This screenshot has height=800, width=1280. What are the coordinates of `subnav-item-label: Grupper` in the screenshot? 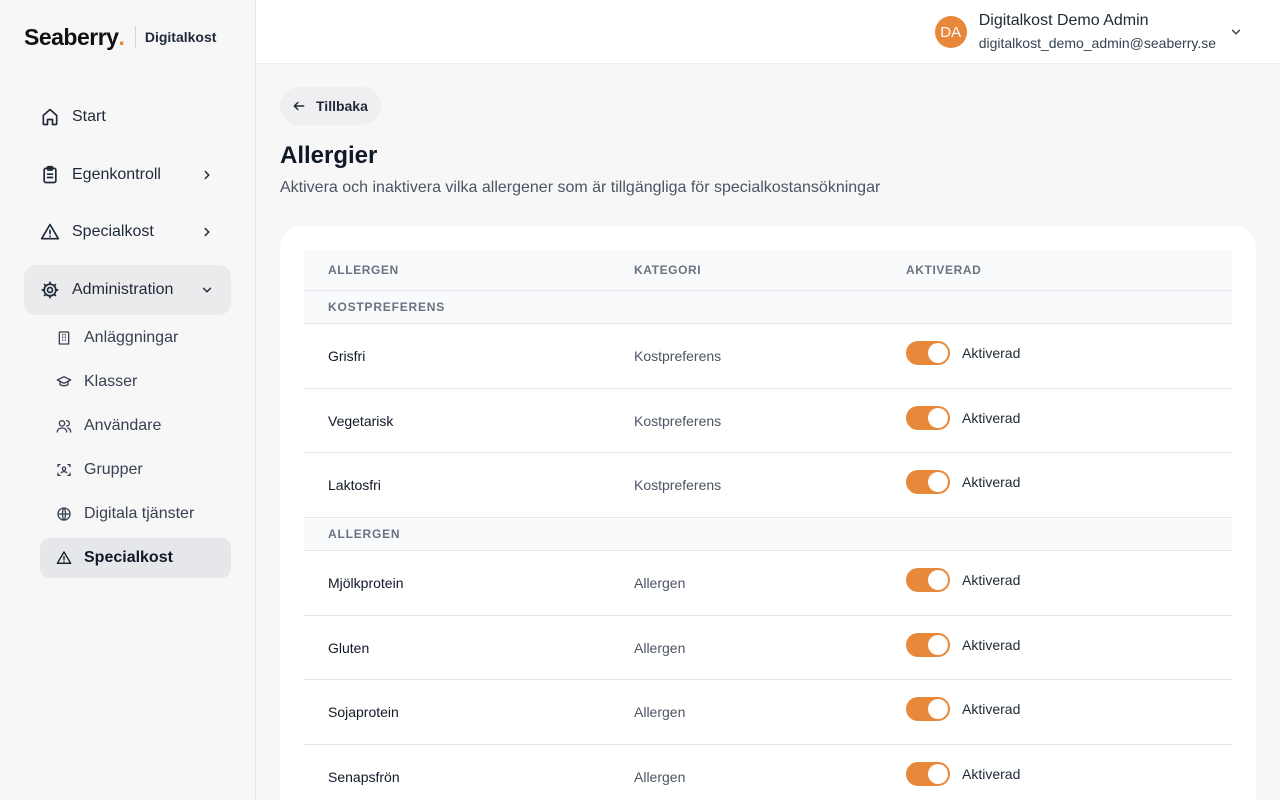 It's located at (113, 469).